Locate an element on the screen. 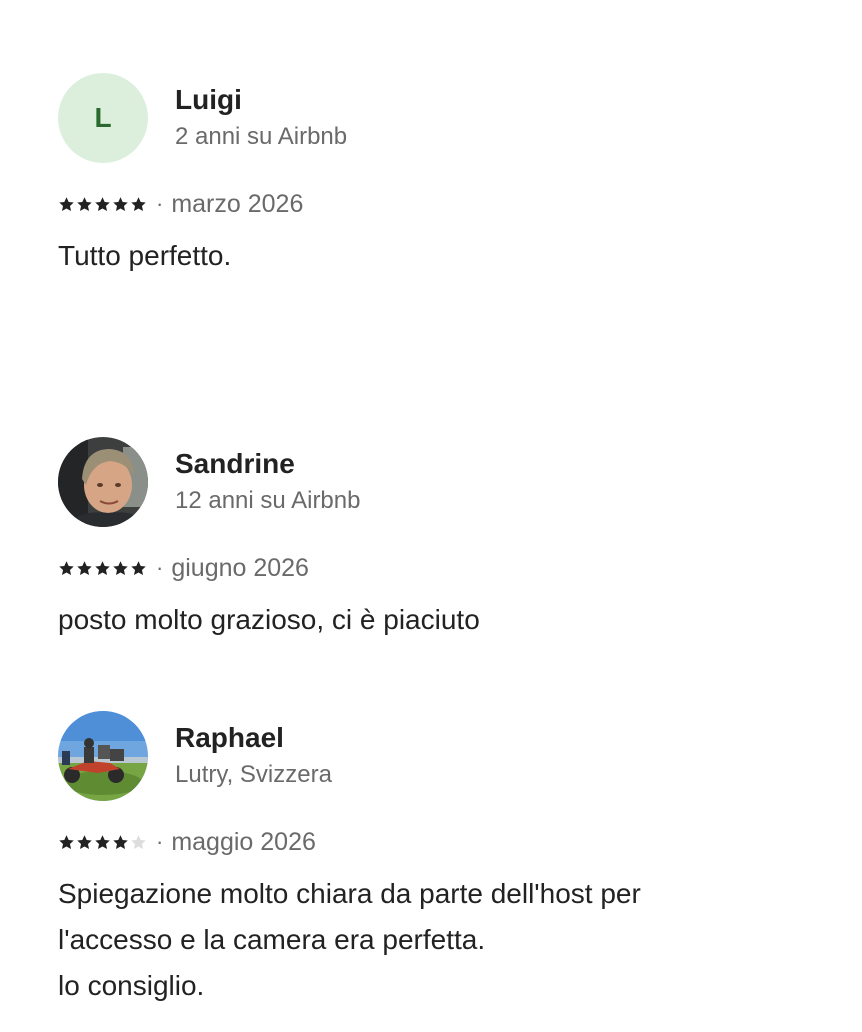 This screenshot has height=1032, width=862. review-date: marzo 2026 is located at coordinates (237, 203).